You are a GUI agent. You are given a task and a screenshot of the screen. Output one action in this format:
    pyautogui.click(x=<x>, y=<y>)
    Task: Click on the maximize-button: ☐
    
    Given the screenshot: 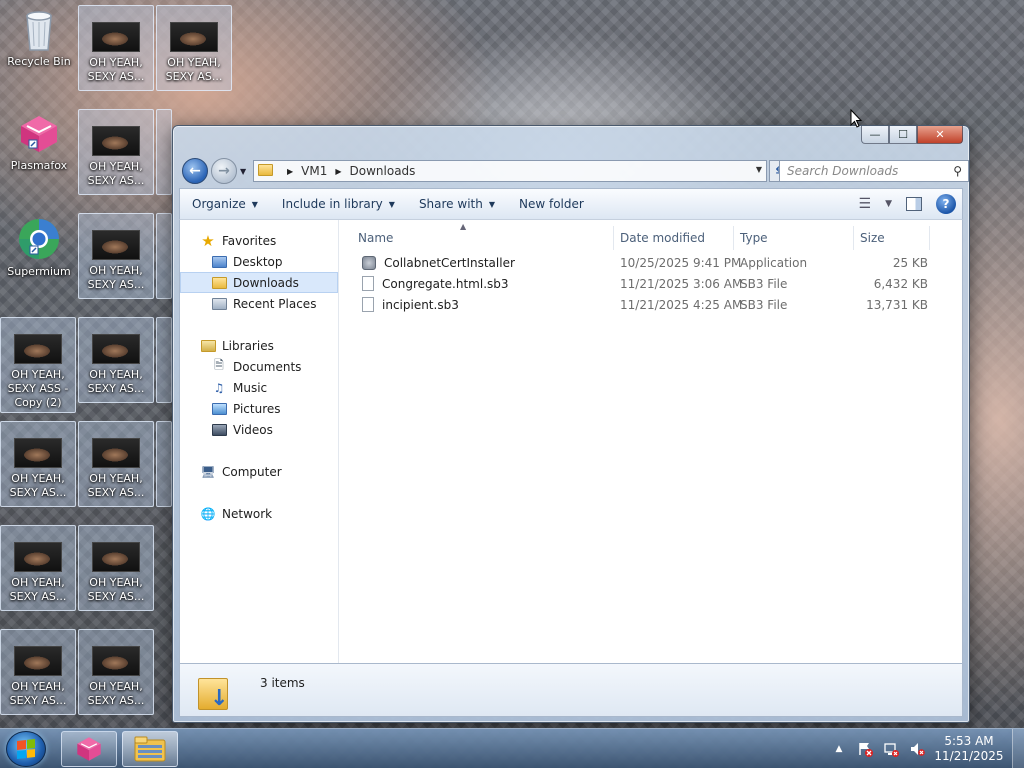 What is the action you would take?
    pyautogui.click(x=903, y=135)
    